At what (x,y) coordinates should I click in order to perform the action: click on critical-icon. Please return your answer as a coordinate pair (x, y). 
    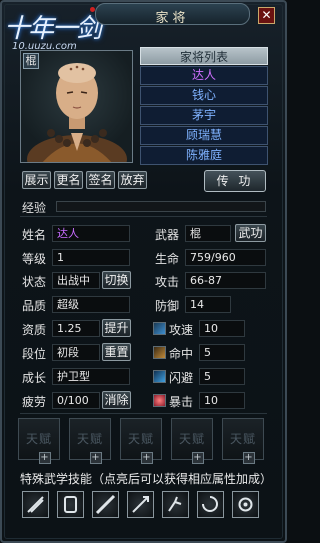
    Looking at the image, I should click on (159, 400).